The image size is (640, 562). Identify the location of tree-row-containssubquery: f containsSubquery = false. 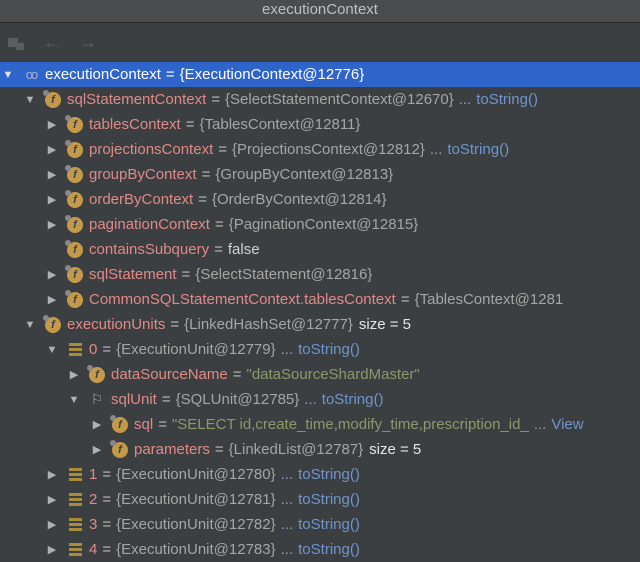
(320, 249).